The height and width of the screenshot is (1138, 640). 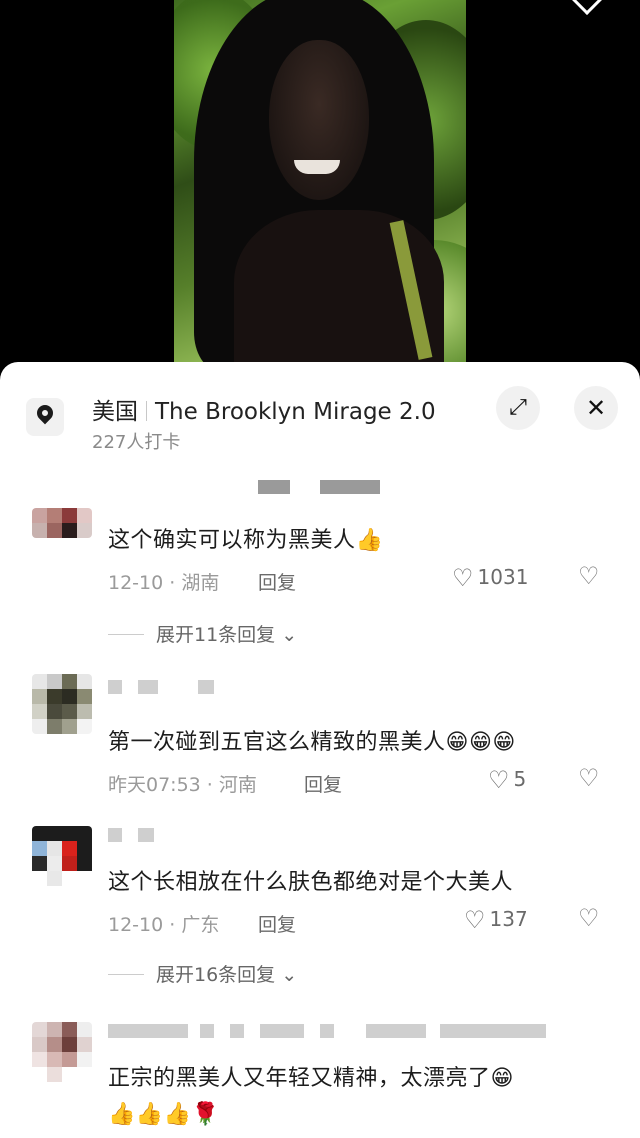 What do you see at coordinates (164, 925) in the screenshot?
I see `comment-meta: 12-10 · 广东` at bounding box center [164, 925].